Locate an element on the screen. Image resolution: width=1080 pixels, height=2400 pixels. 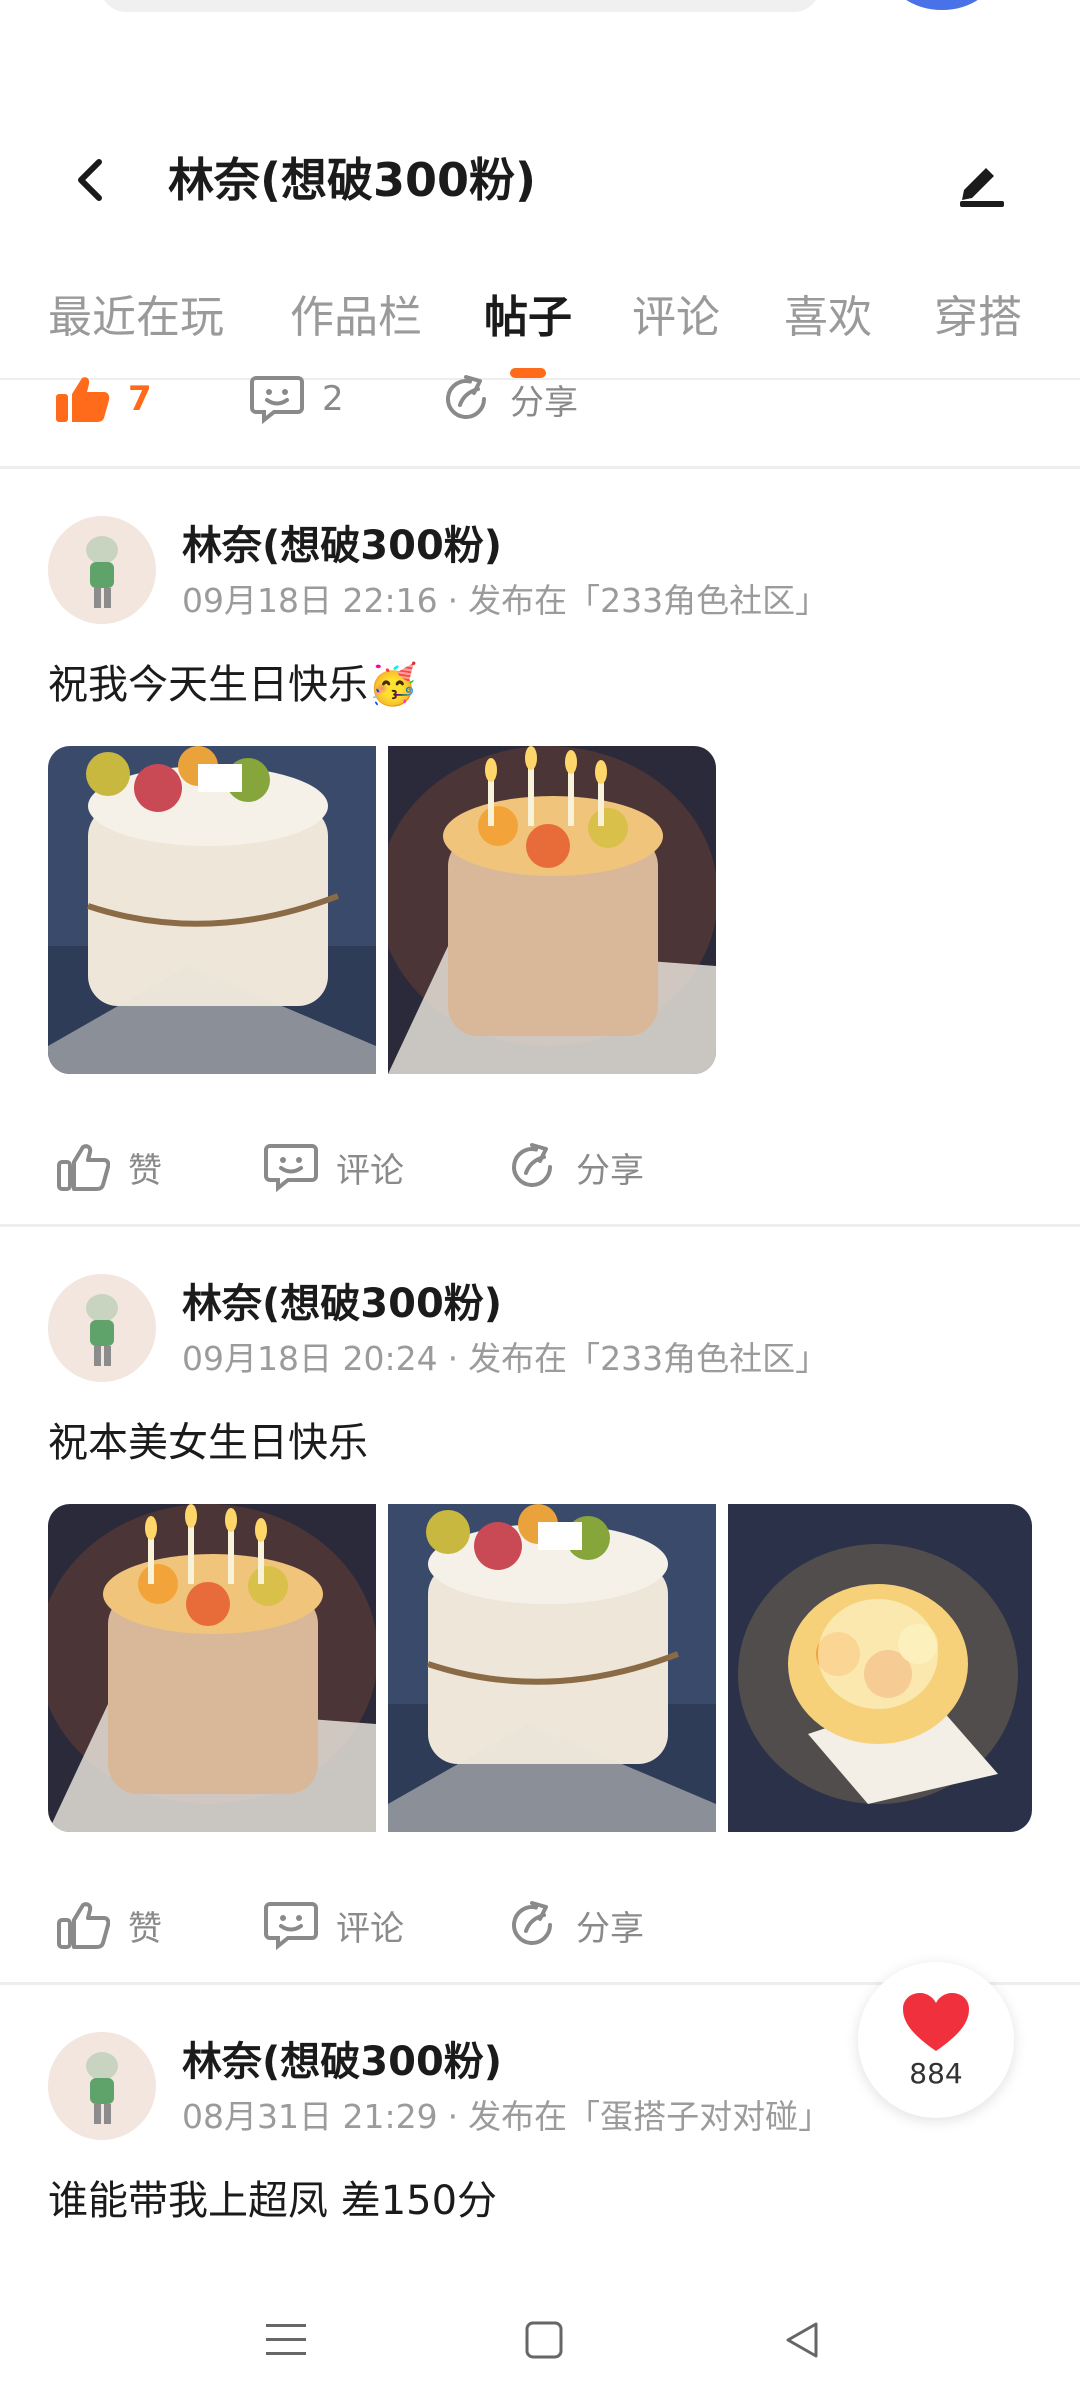
menu-icon is located at coordinates (286, 2339).